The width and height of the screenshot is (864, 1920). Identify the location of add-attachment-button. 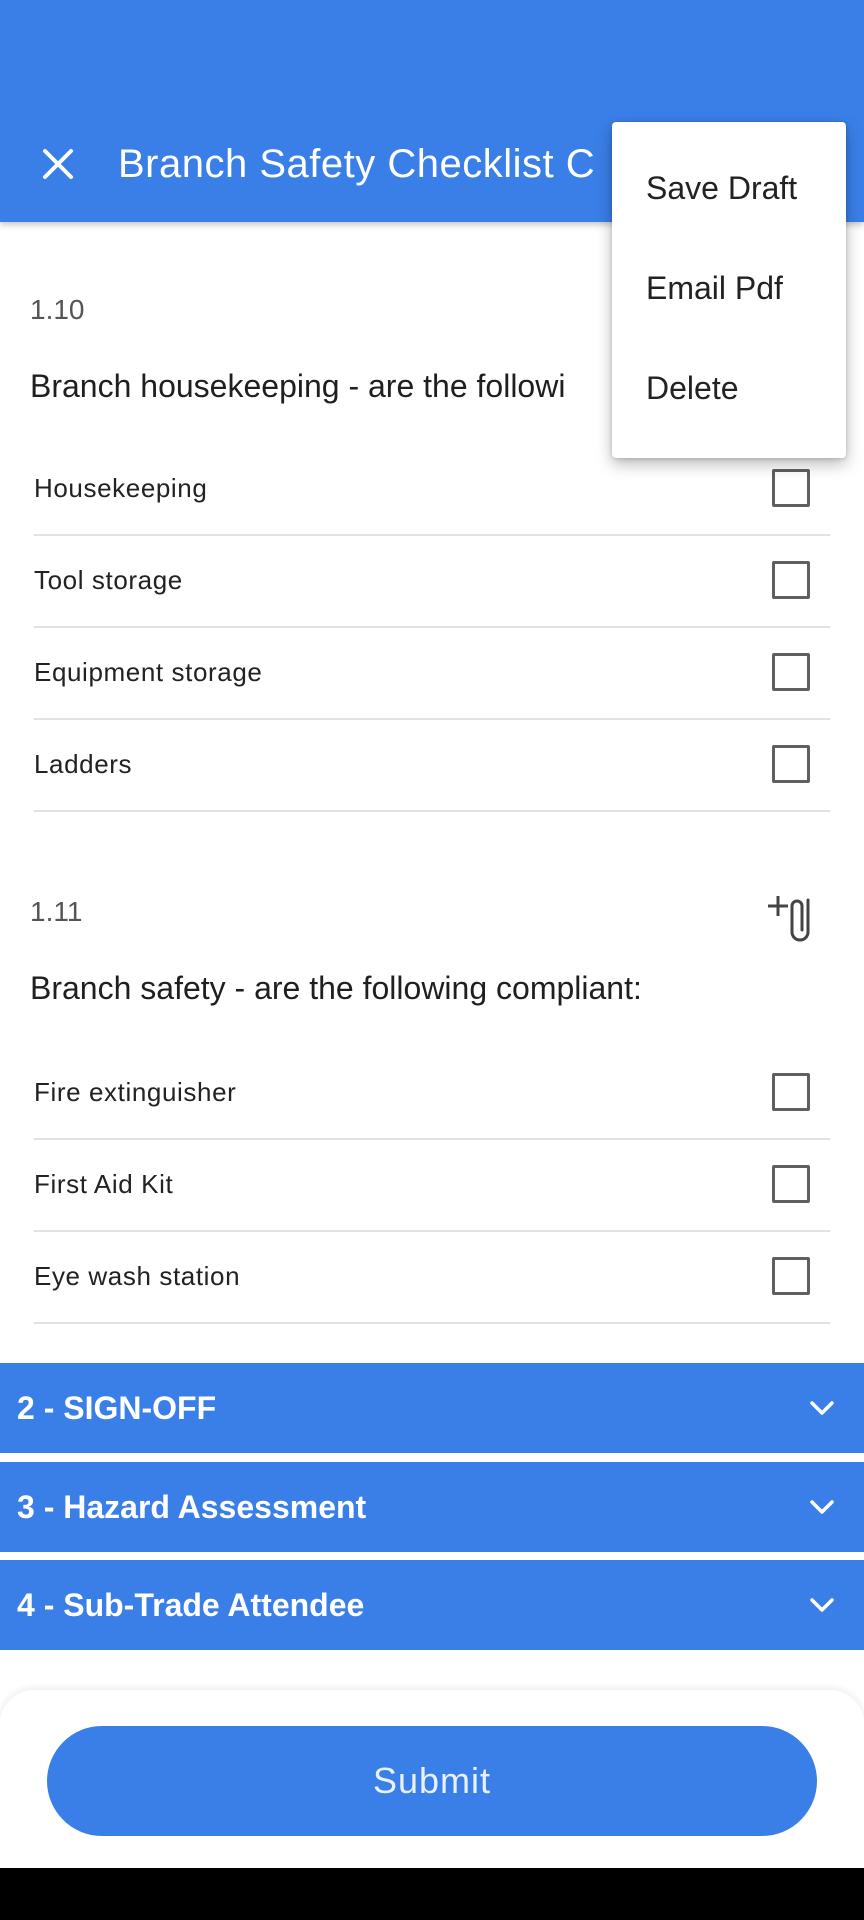
(796, 918).